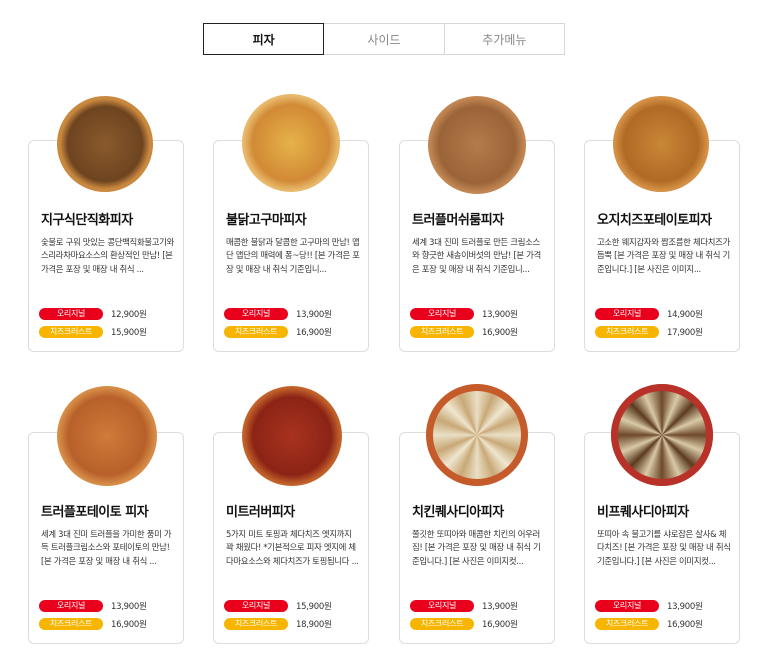 This screenshot has height=662, width=773. I want to click on original-price: 14,900원, so click(685, 314).